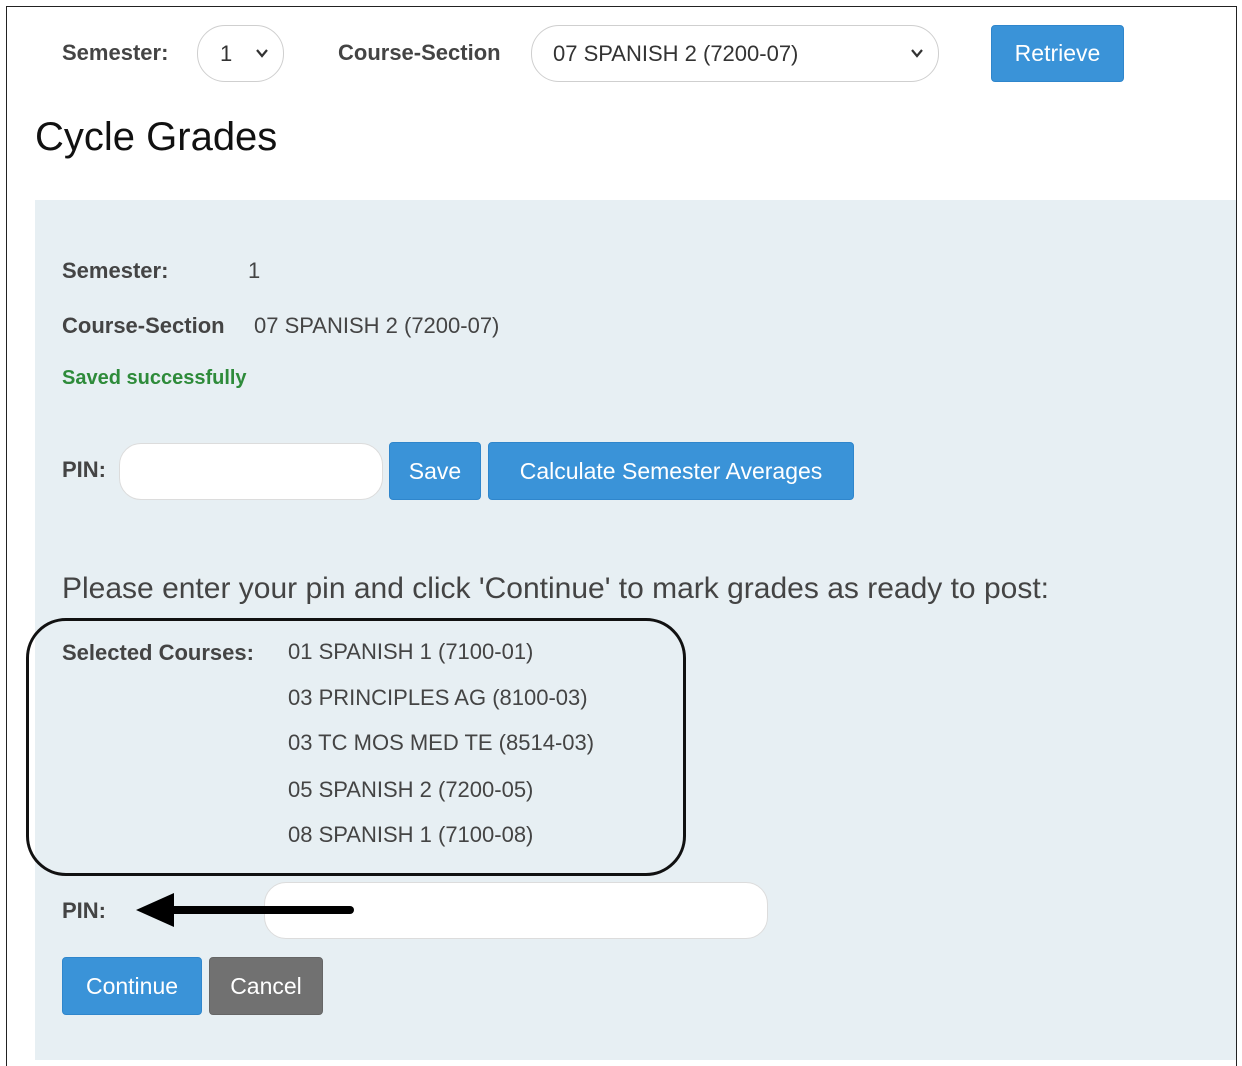  I want to click on pin-input, so click(251, 471).